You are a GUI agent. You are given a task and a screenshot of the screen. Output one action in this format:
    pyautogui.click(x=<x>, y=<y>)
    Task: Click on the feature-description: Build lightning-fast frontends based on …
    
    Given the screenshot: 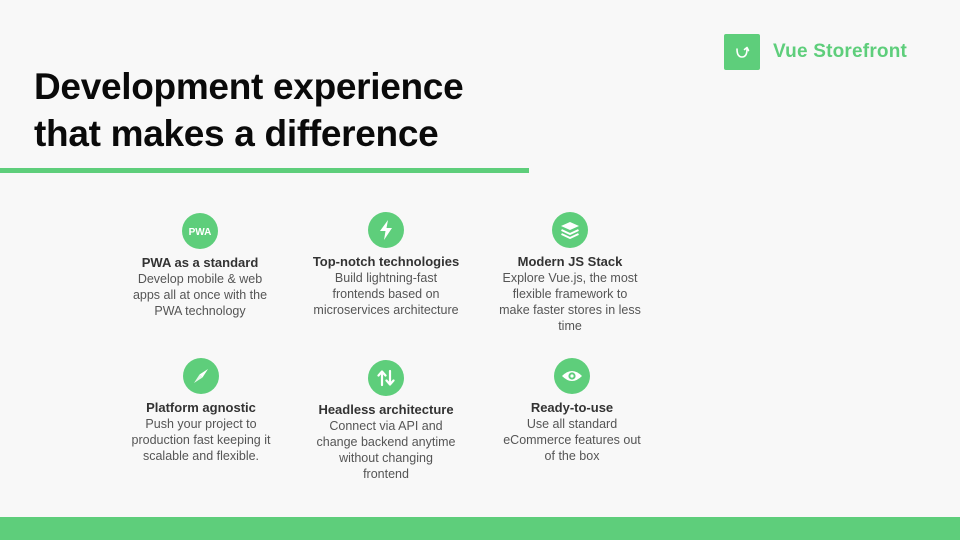 What is the action you would take?
    pyautogui.click(x=386, y=294)
    